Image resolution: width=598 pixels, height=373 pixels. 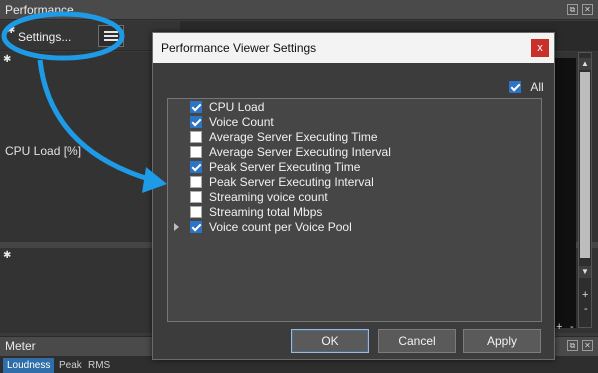 I want to click on scroll-down-arrow-icon: ▼, so click(x=585, y=272).